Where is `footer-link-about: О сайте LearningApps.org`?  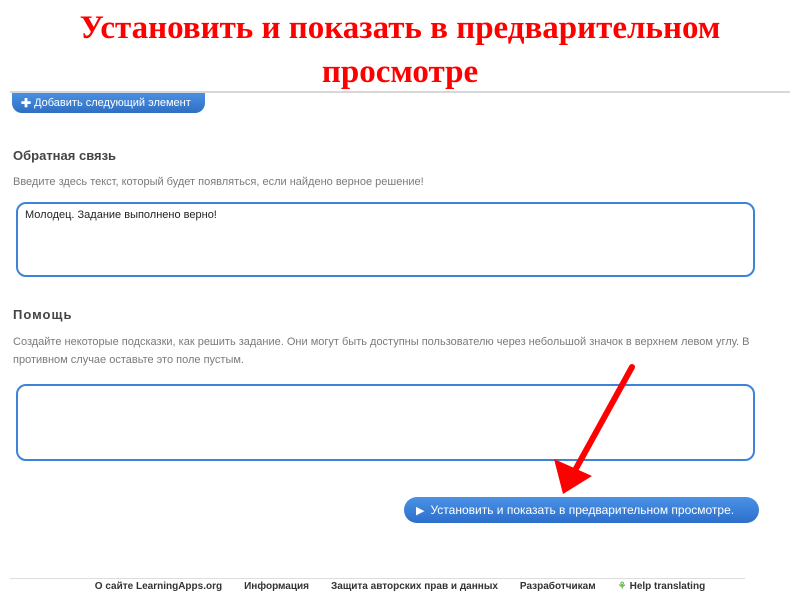 footer-link-about: О сайте LearningApps.org is located at coordinates (158, 590).